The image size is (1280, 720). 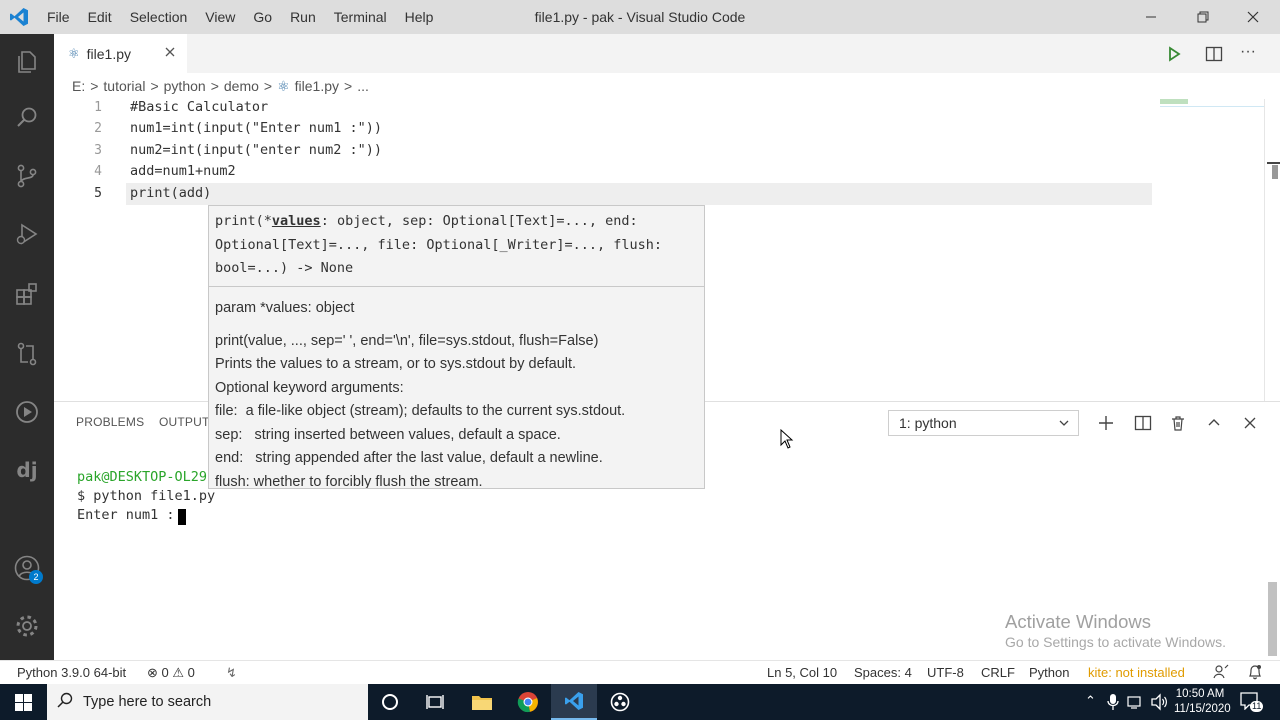 What do you see at coordinates (1151, 17) in the screenshot?
I see `minimize-button` at bounding box center [1151, 17].